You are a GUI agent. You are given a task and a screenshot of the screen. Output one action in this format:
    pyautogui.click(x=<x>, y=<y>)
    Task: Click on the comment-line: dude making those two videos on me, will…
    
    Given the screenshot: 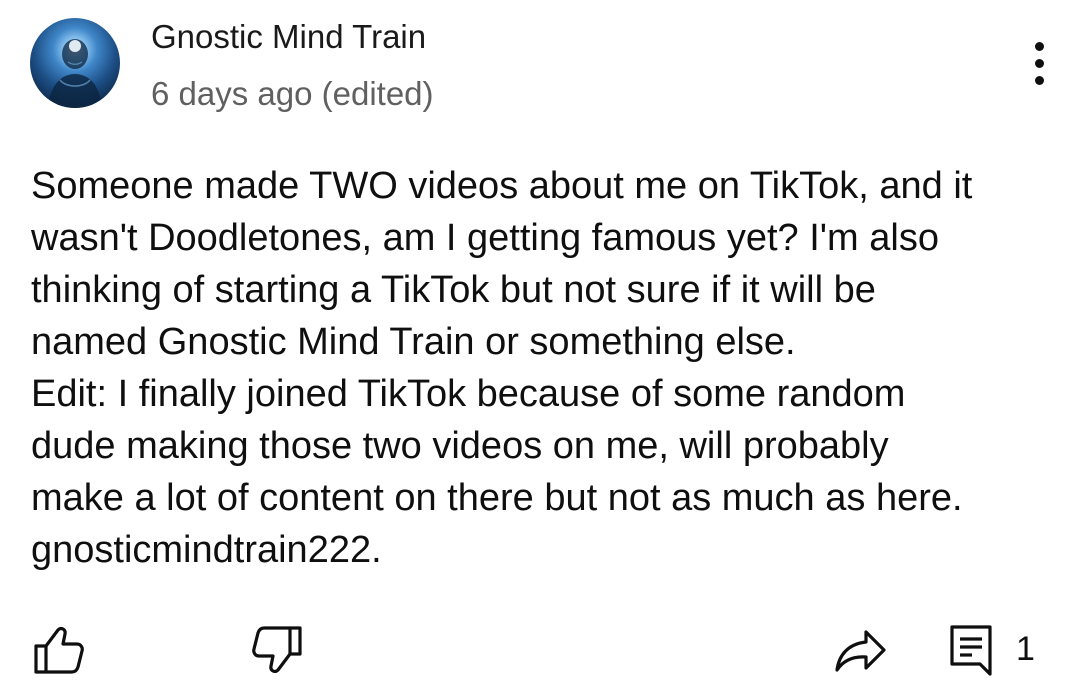 What is the action you would take?
    pyautogui.click(x=460, y=446)
    